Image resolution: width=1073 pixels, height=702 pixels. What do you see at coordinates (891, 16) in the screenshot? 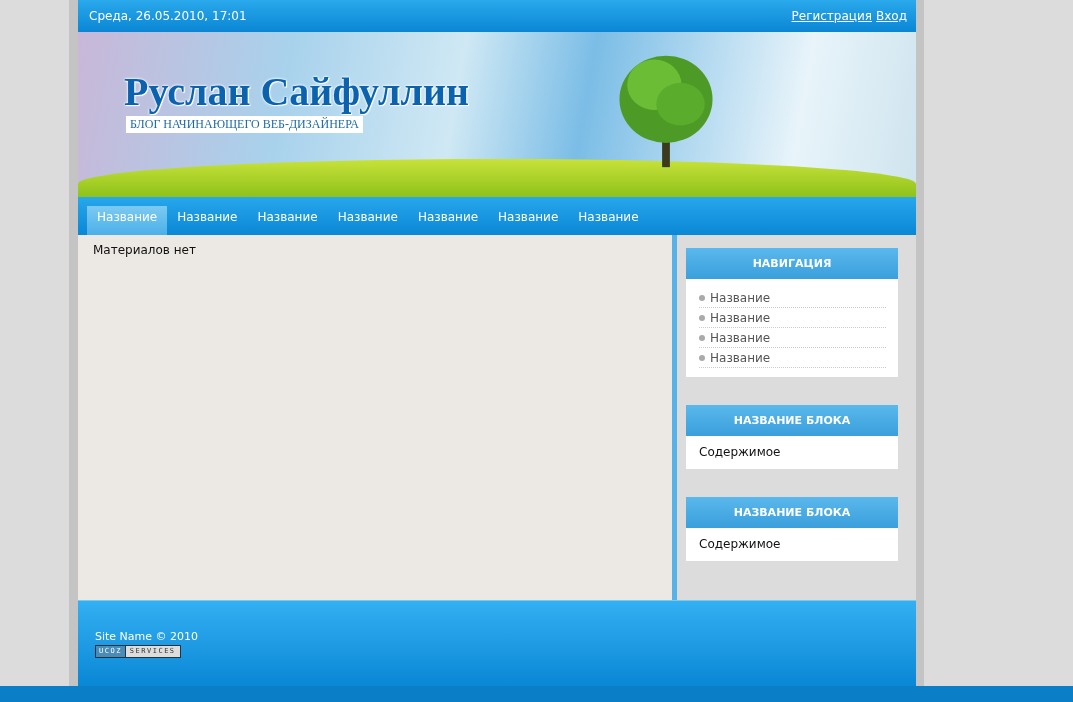
I see `top-link: Вход` at bounding box center [891, 16].